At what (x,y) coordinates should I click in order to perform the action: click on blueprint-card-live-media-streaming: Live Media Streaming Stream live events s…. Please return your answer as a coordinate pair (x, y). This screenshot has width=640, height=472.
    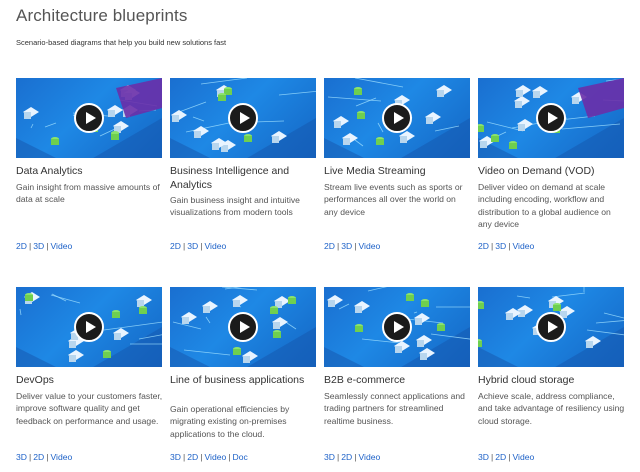
    Looking at the image, I should click on (399, 164).